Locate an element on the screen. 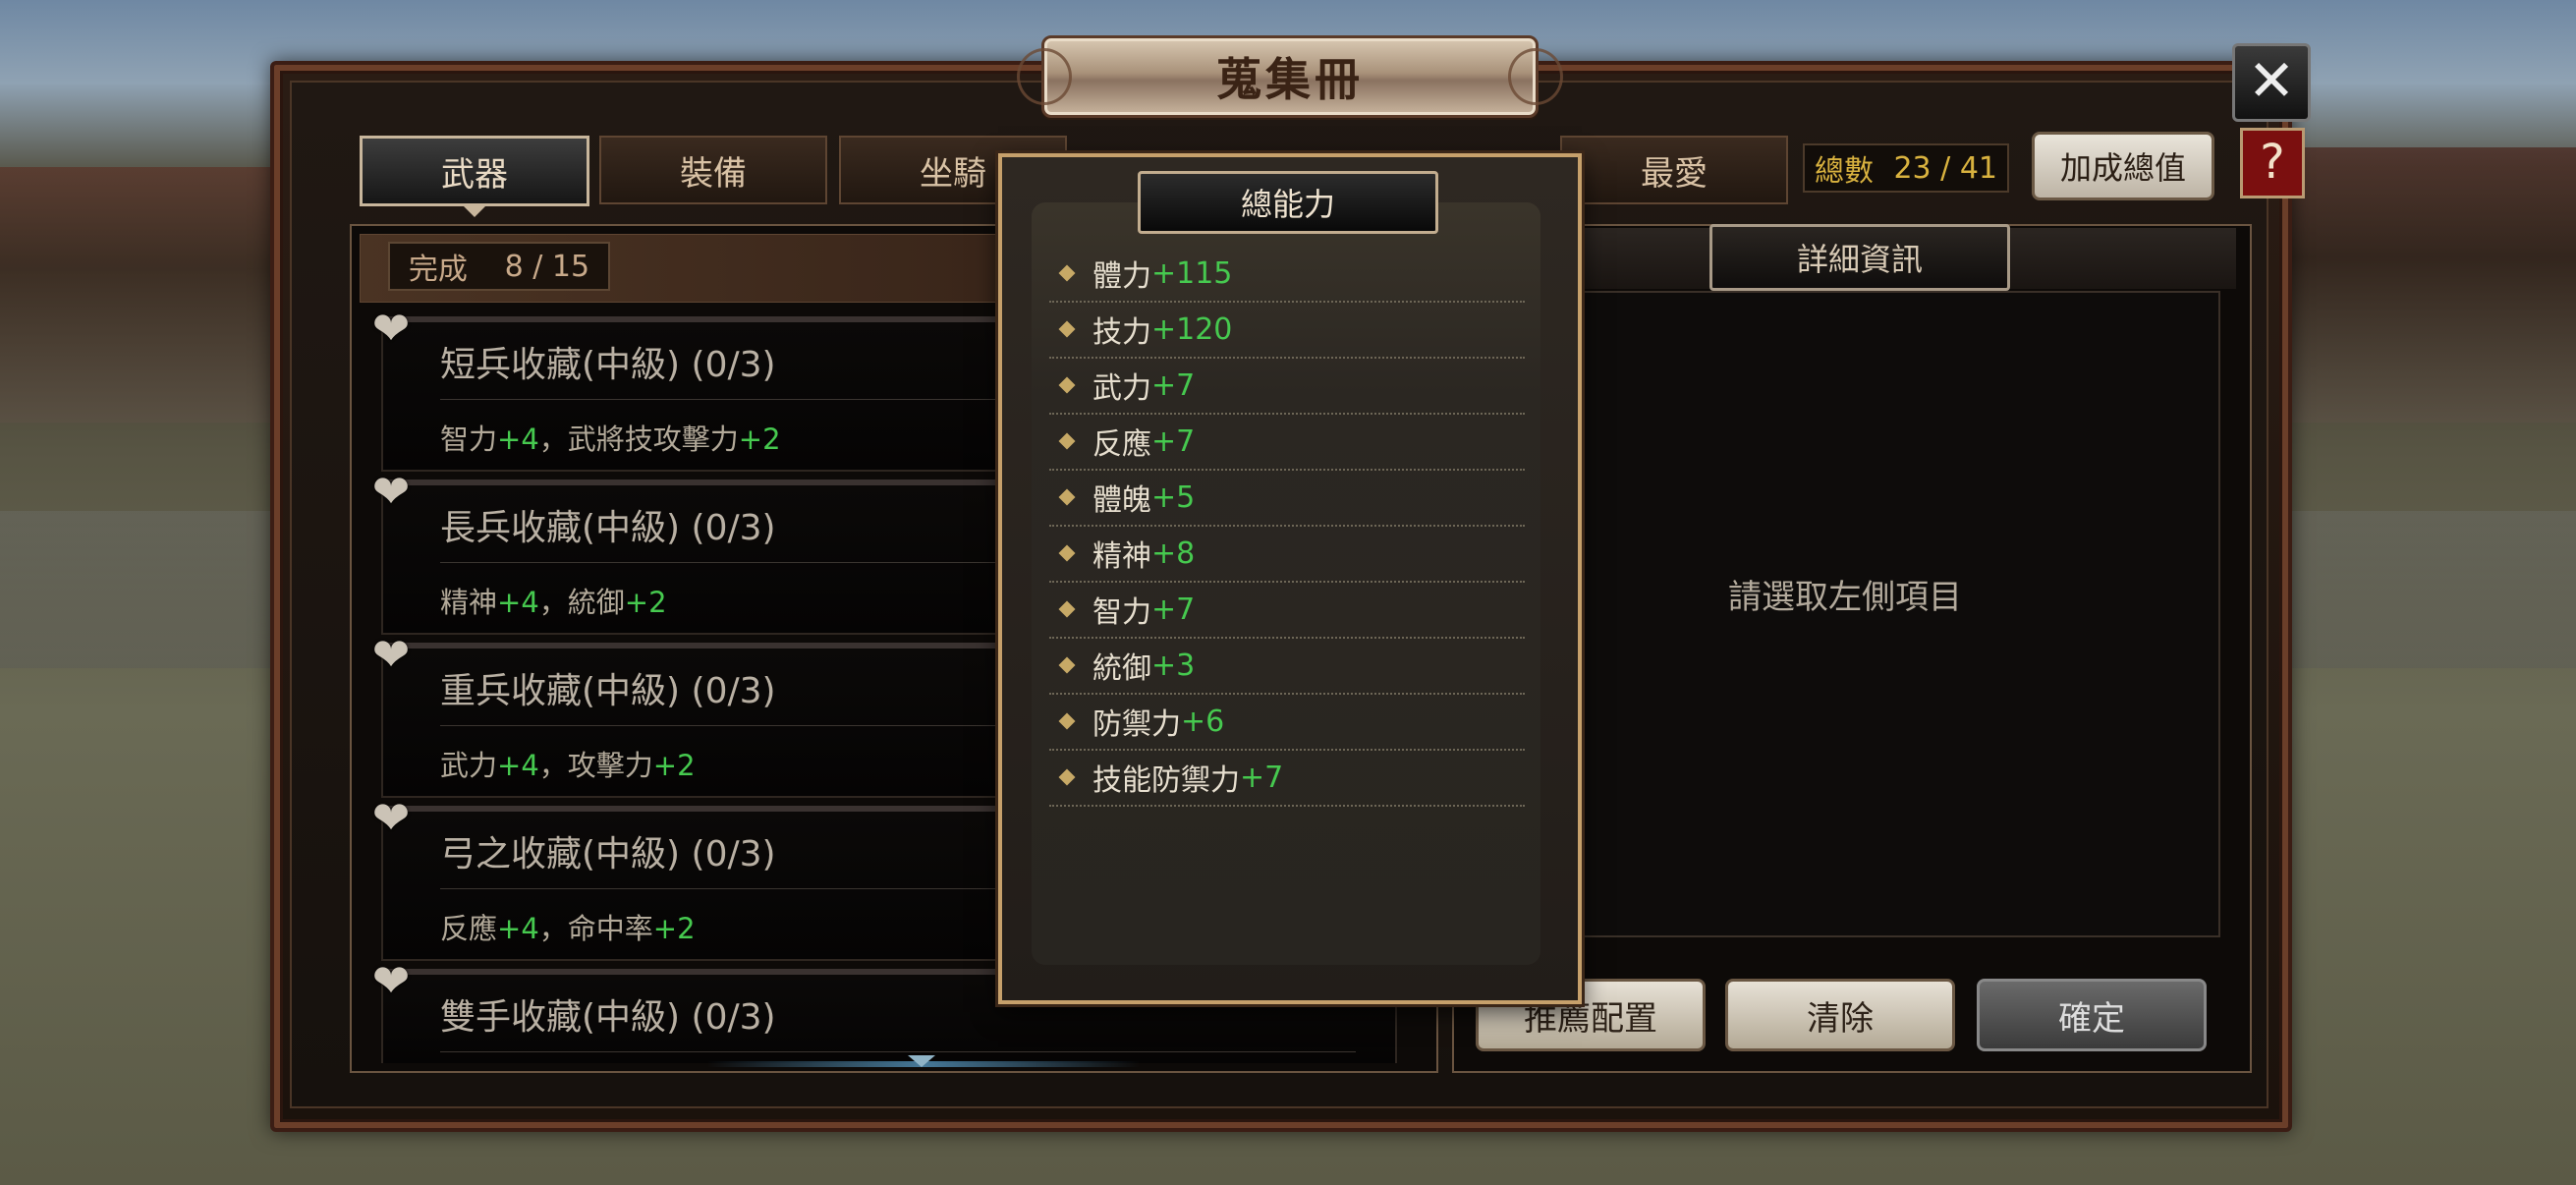 The width and height of the screenshot is (2576, 1185). stat-value: +3 is located at coordinates (1173, 666).